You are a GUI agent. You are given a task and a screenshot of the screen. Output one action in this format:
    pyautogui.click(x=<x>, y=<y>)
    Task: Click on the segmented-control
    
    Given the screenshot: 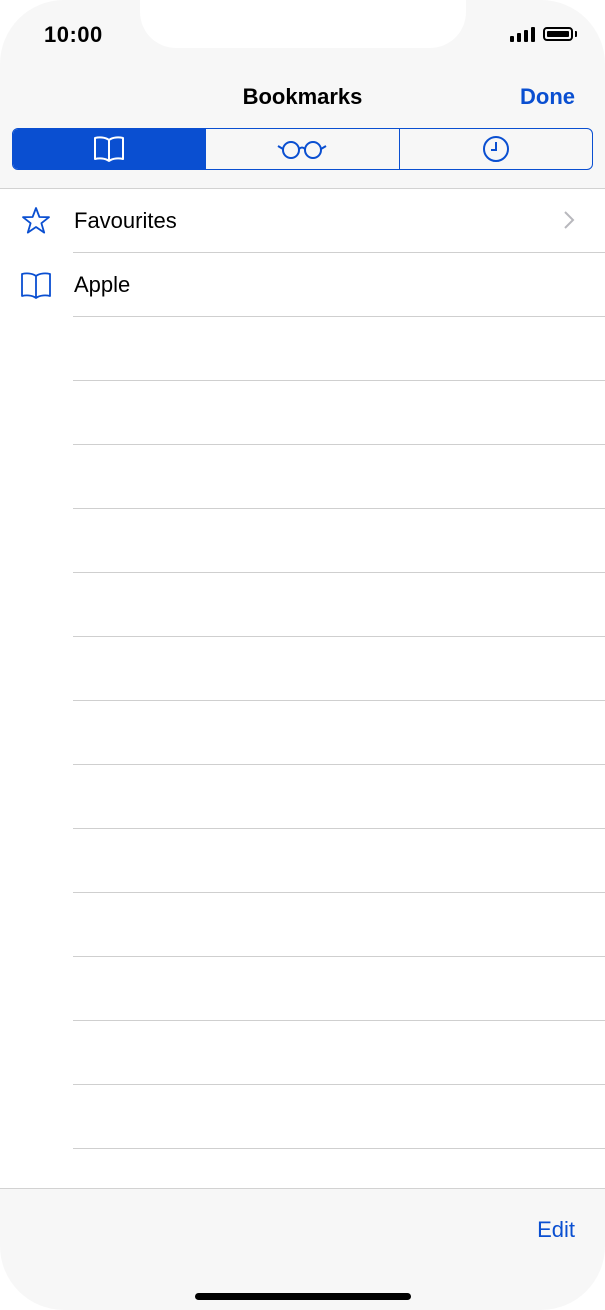 What is the action you would take?
    pyautogui.click(x=302, y=149)
    